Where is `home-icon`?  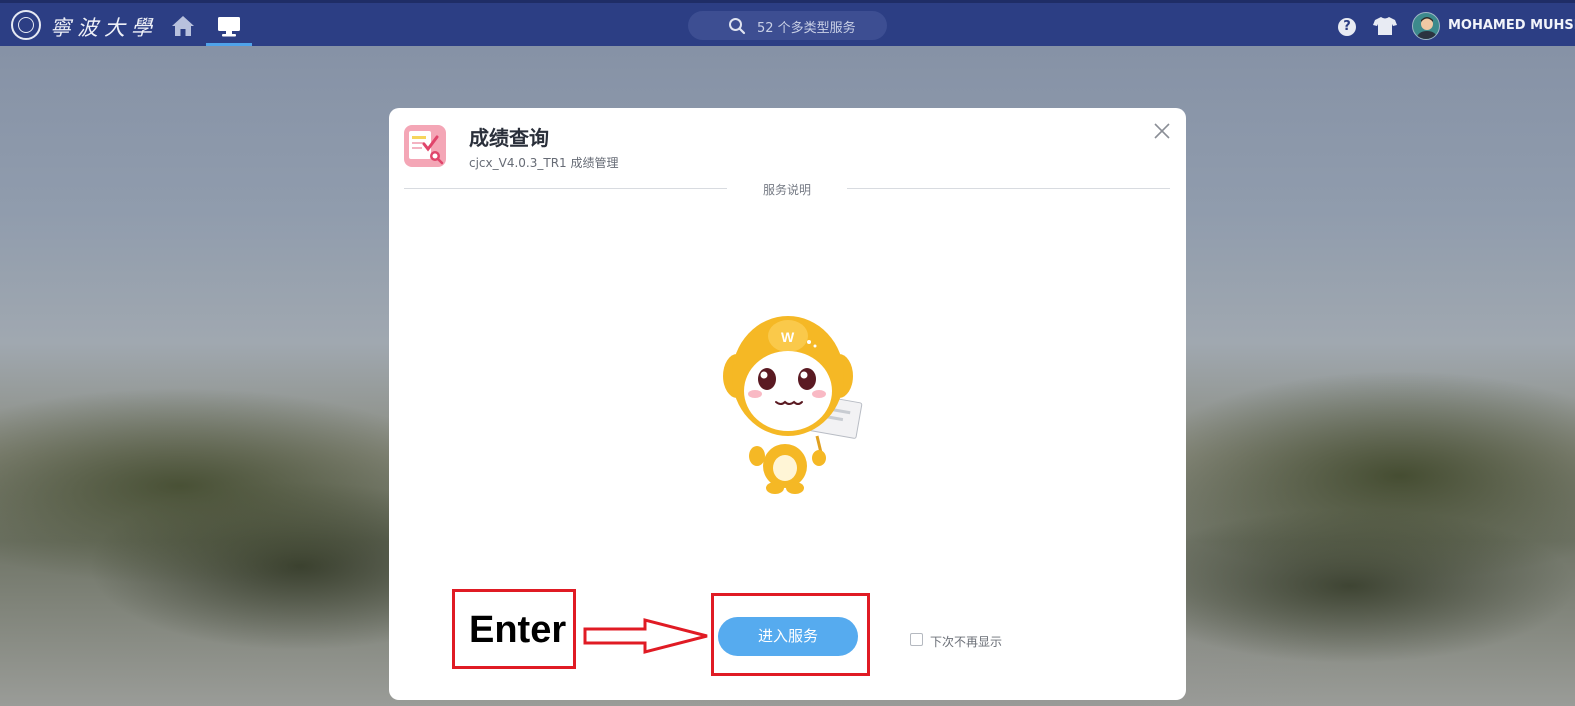 home-icon is located at coordinates (183, 27).